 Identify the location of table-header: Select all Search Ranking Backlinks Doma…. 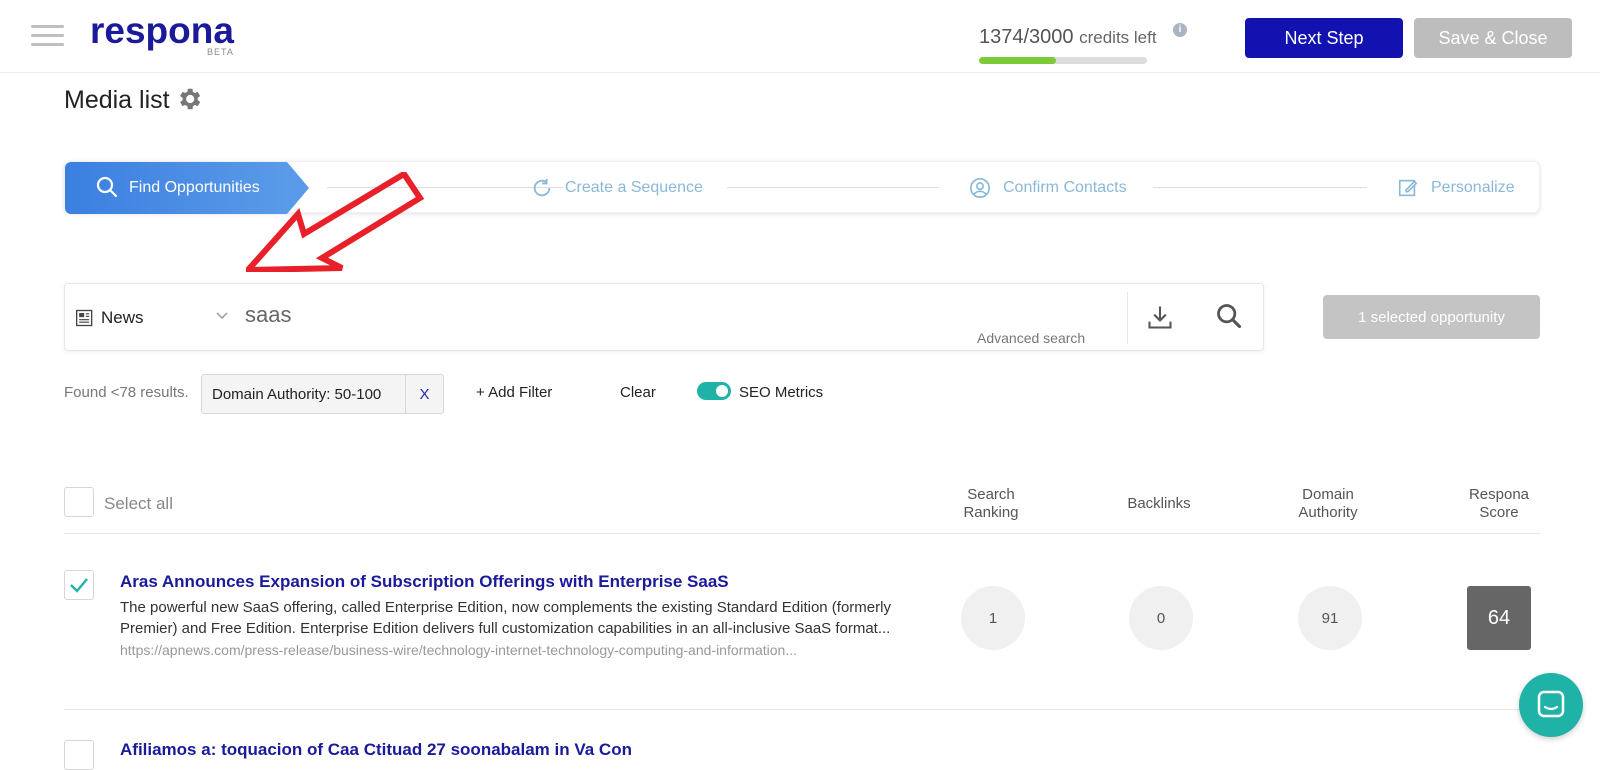
(802, 506).